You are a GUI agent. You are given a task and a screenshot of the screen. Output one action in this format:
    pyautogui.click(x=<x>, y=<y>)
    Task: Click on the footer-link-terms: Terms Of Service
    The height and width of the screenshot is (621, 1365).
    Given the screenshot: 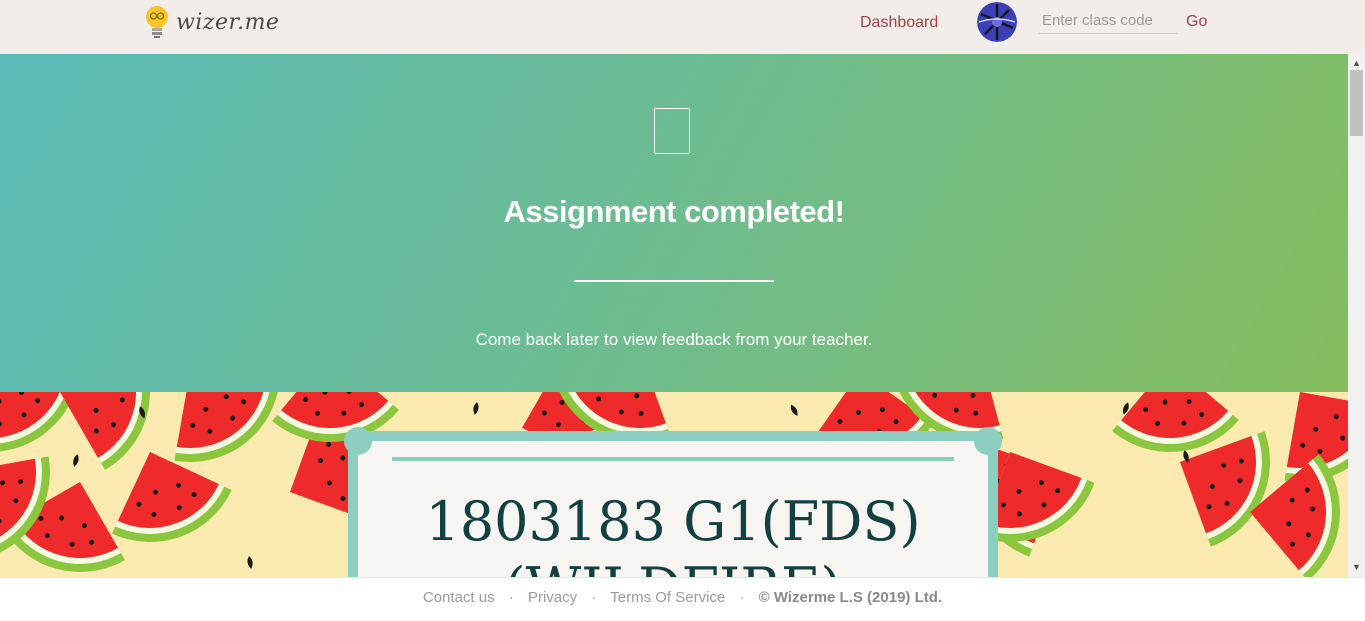 What is the action you would take?
    pyautogui.click(x=667, y=597)
    